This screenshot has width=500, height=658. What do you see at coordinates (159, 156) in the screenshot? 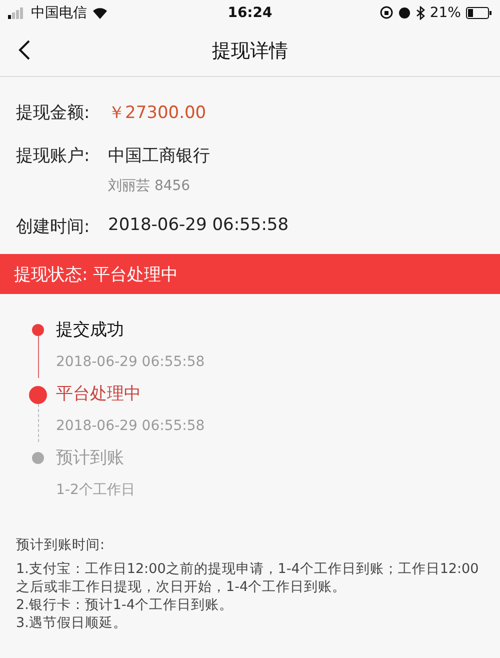
I see `field-value: 中国工商银行` at bounding box center [159, 156].